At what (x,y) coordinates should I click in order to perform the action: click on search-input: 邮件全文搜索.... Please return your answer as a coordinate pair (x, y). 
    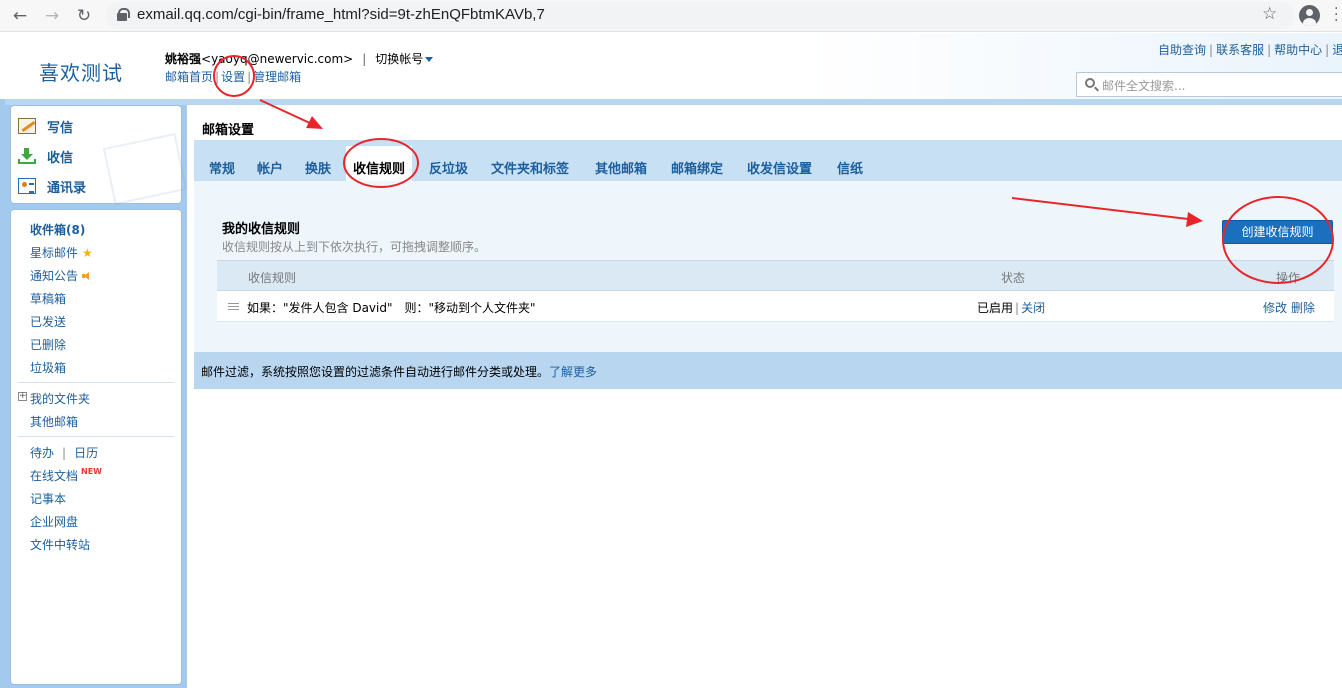
    Looking at the image, I should click on (1209, 84).